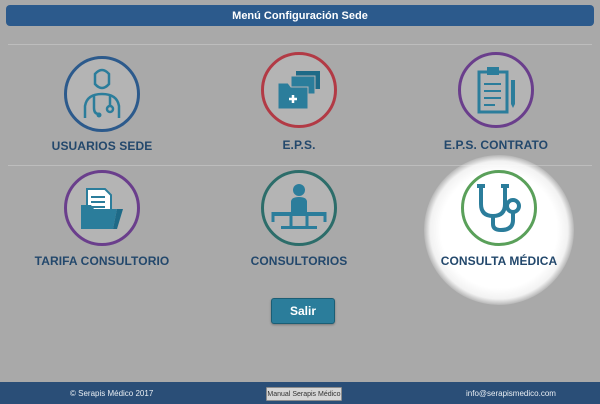 The width and height of the screenshot is (600, 404). What do you see at coordinates (299, 261) in the screenshot?
I see `tile-label: CONSULTORIOS` at bounding box center [299, 261].